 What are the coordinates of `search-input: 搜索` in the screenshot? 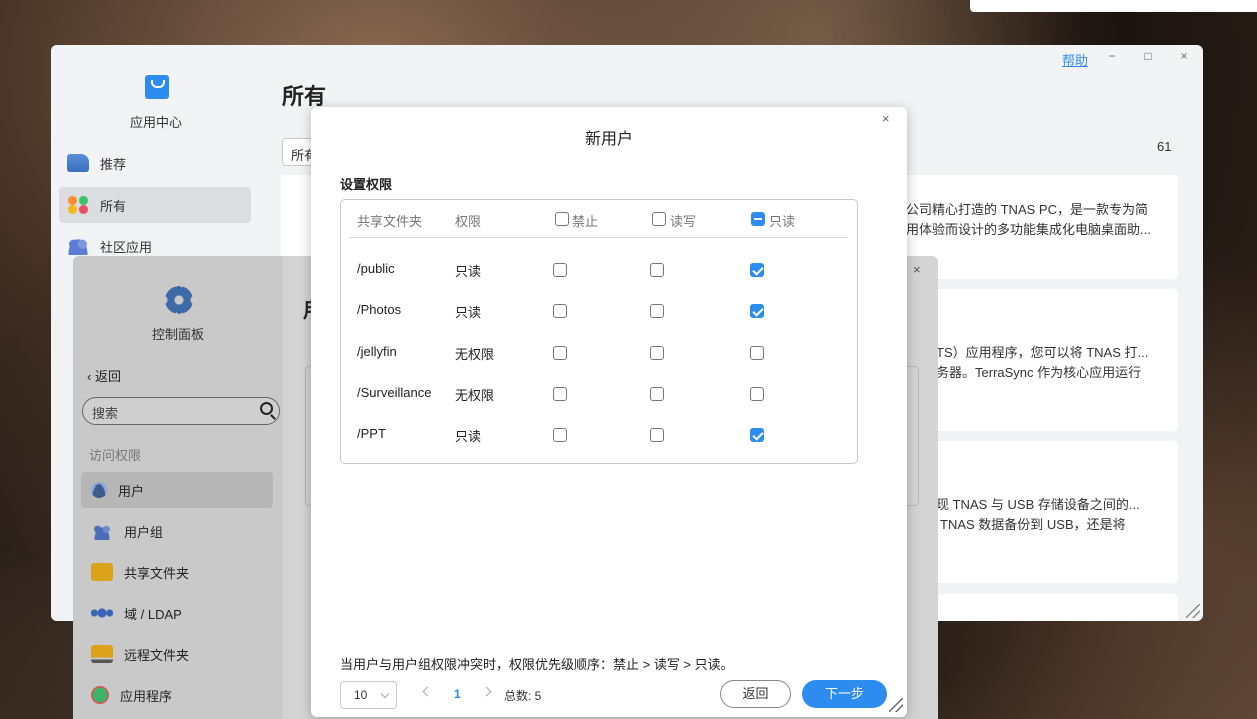 It's located at (181, 411).